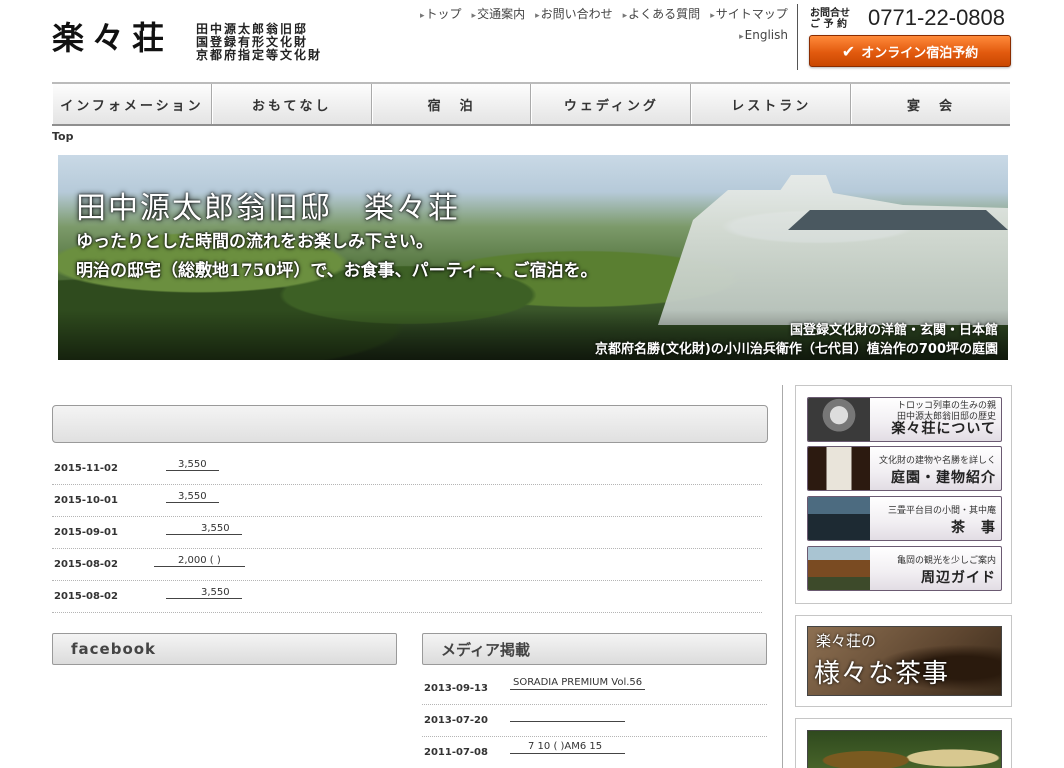  Describe the element at coordinates (86, 532) in the screenshot. I see `news-date: 2015-09-01` at that location.